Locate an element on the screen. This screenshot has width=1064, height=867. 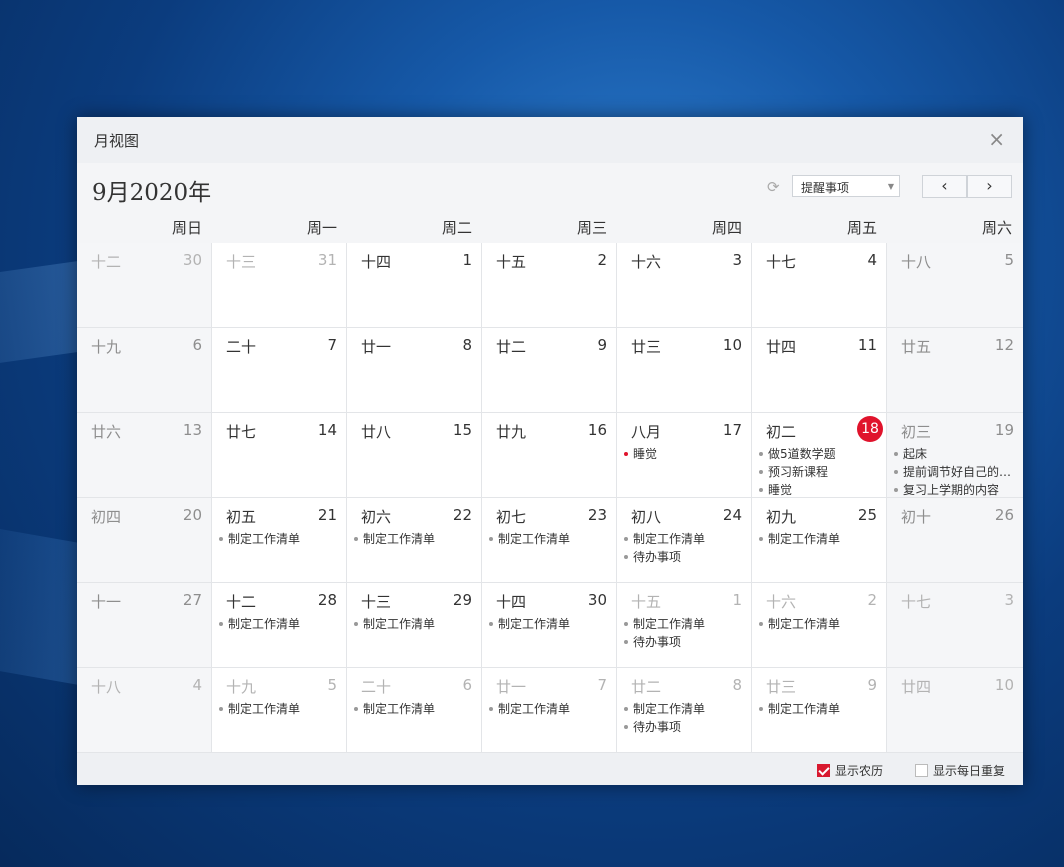
day-cell: 初五 21 制定工作清单 is located at coordinates (279, 540).